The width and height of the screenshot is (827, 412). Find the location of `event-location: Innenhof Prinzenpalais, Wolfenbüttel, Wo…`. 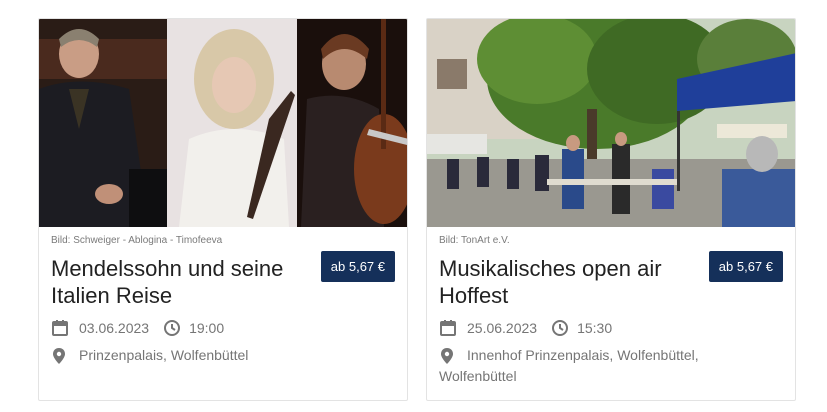

event-location: Innenhof Prinzenpalais, Wolfenbüttel, Wo… is located at coordinates (589, 366).